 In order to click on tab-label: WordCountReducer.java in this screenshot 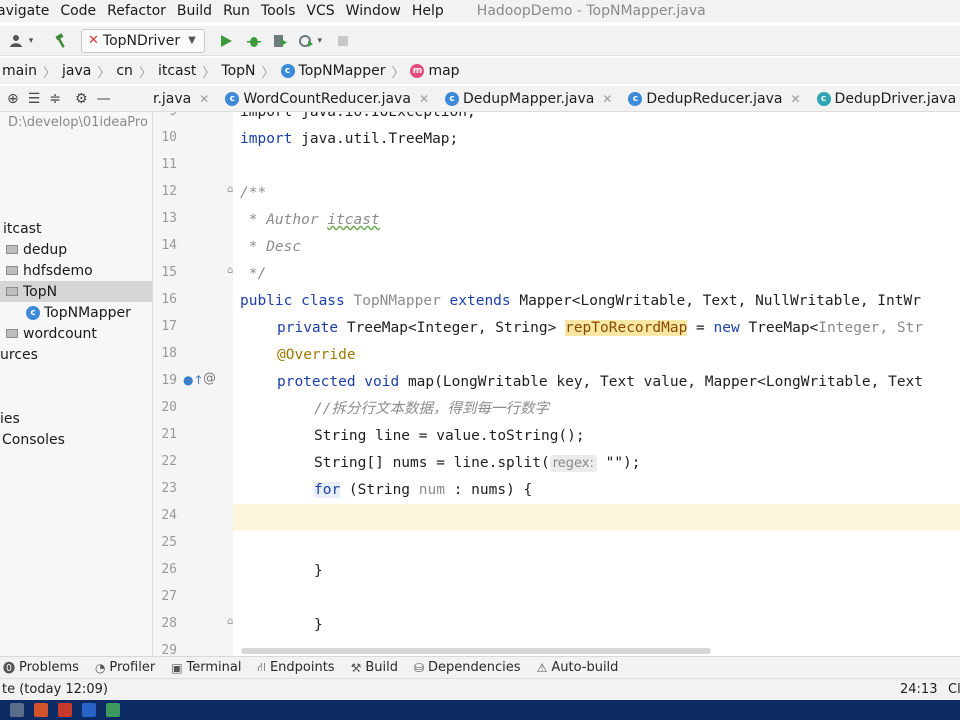, I will do `click(327, 98)`.